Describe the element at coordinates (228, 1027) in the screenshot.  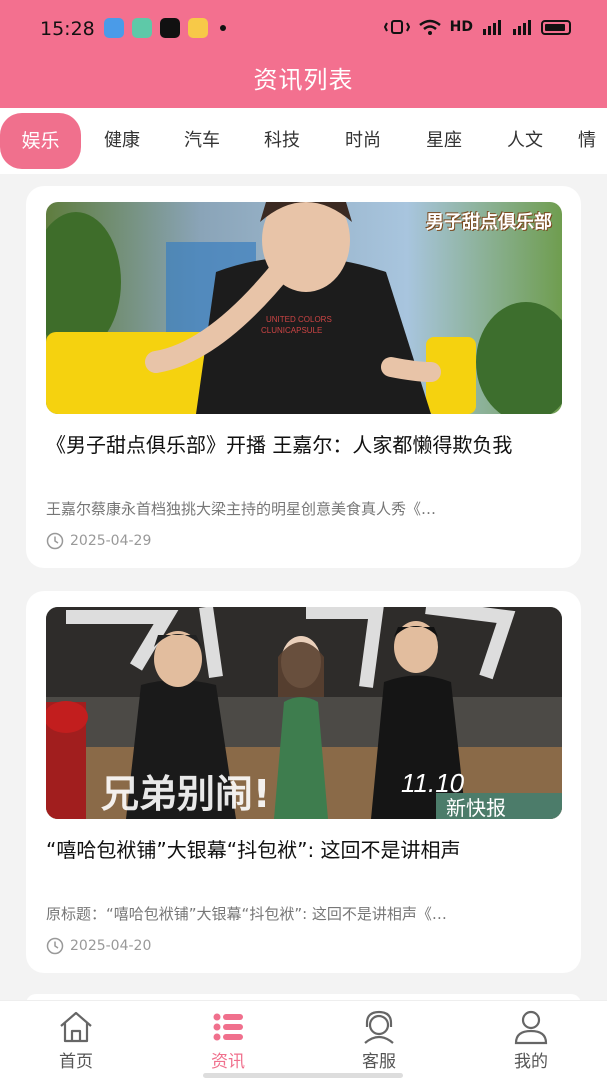
I see `list-icon` at that location.